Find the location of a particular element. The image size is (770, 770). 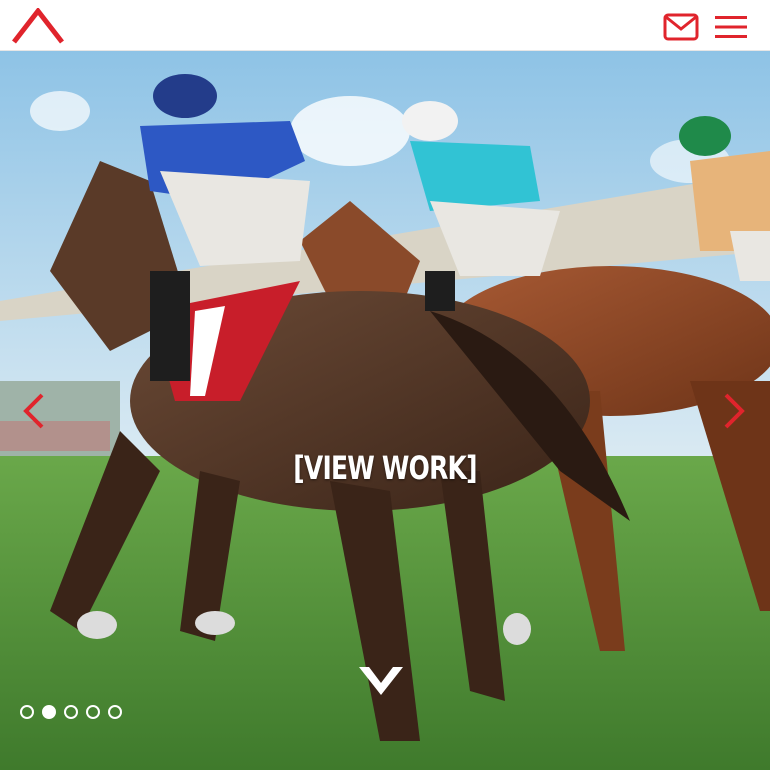

brand-logo-icon is located at coordinates (38, 26).